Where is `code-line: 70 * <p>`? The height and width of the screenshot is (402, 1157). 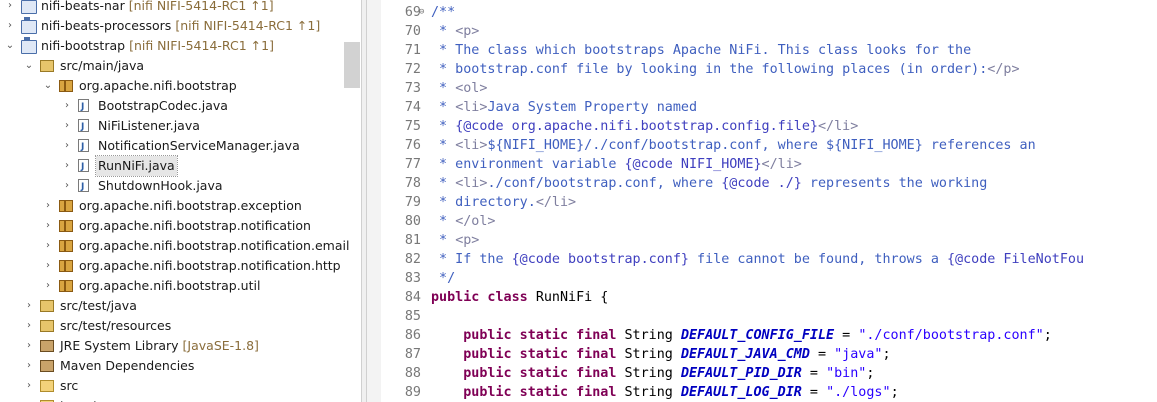
code-line: 70 * <p> is located at coordinates (769, 31).